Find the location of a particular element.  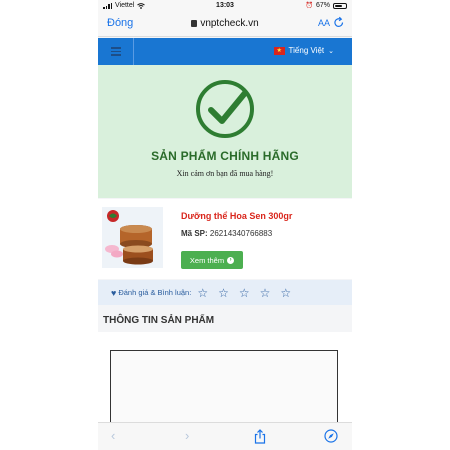

reload-icon is located at coordinates (339, 23).